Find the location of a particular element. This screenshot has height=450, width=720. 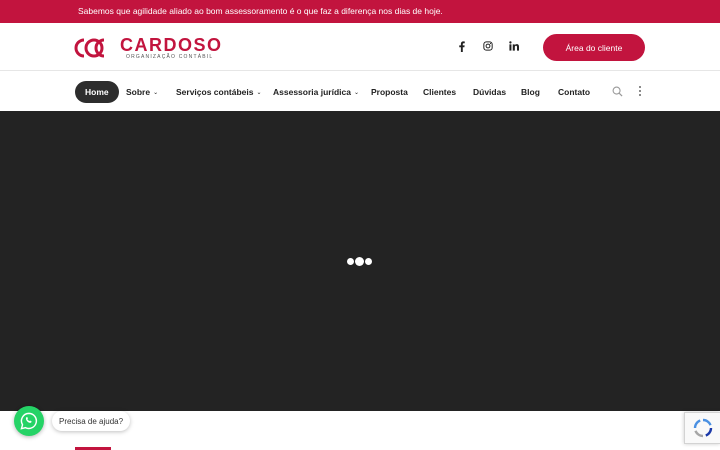

nav-item-clientes: Clientes is located at coordinates (439, 92).